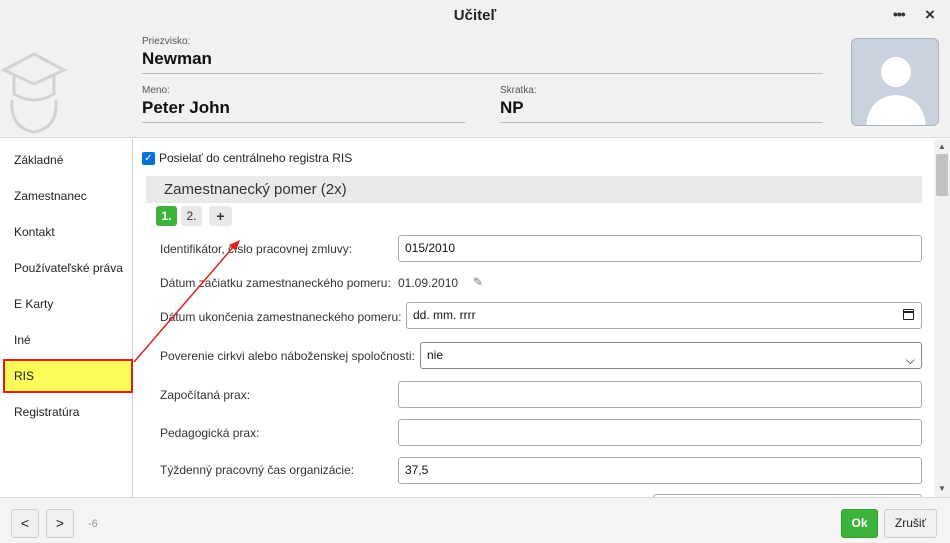 The image size is (950, 543). What do you see at coordinates (25, 523) in the screenshot?
I see `previous-button: <` at bounding box center [25, 523].